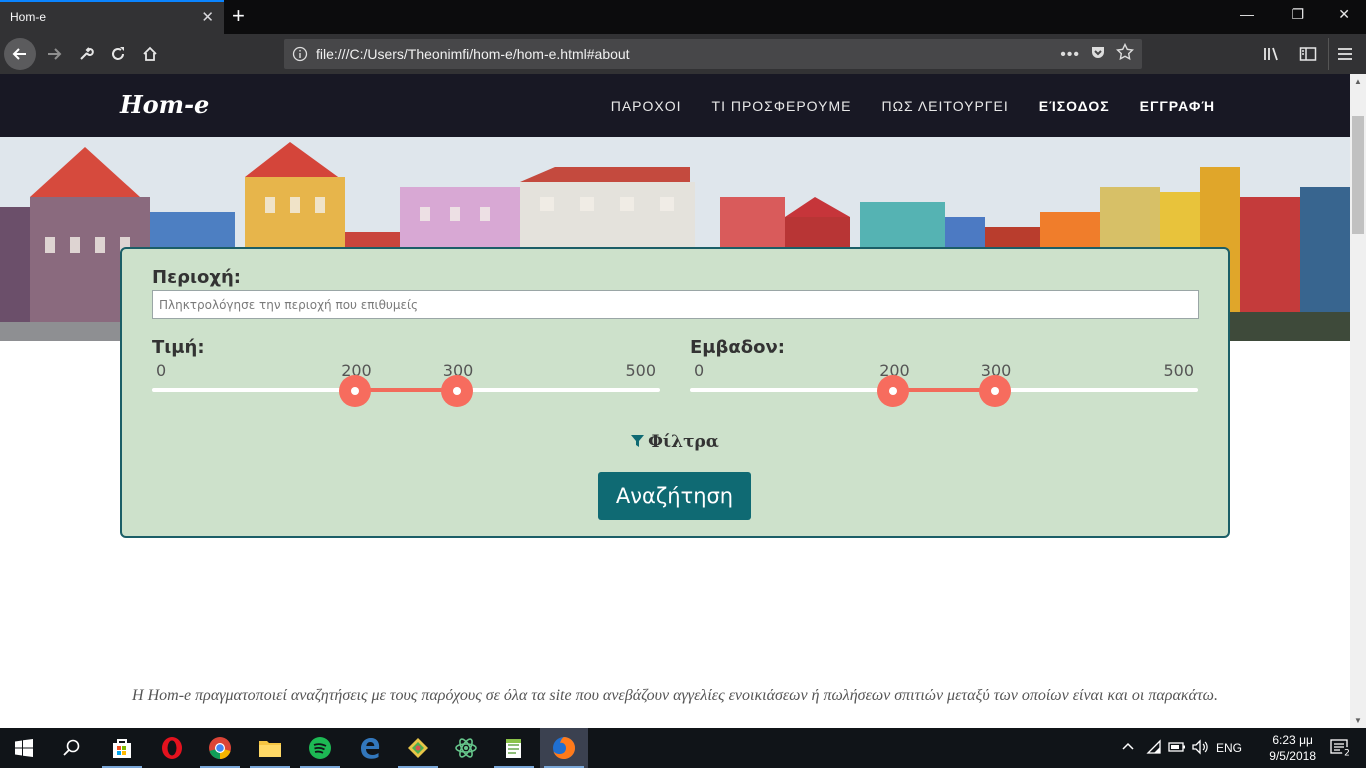  Describe the element at coordinates (1292, 740) in the screenshot. I see `clock-time: 6:23 μμ` at that location.